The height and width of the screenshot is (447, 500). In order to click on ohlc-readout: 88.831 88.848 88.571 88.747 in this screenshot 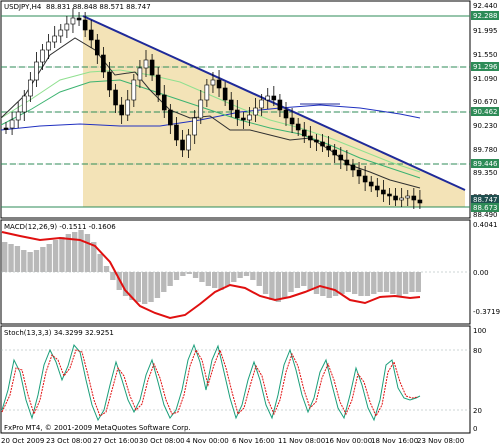, I will do `click(98, 7)`.